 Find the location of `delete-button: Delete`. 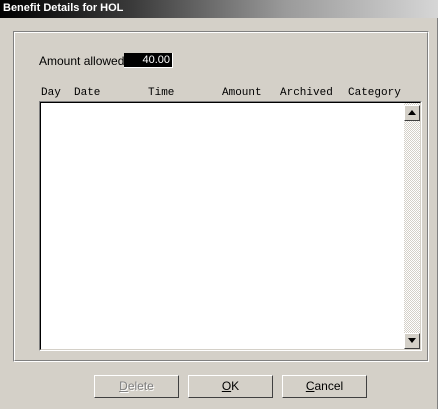

delete-button: Delete is located at coordinates (136, 386).